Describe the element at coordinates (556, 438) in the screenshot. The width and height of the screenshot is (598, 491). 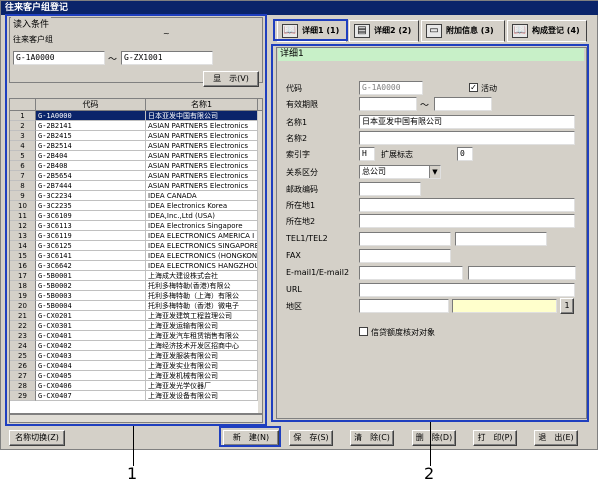
I see `exit-button: 退 出(E)` at that location.